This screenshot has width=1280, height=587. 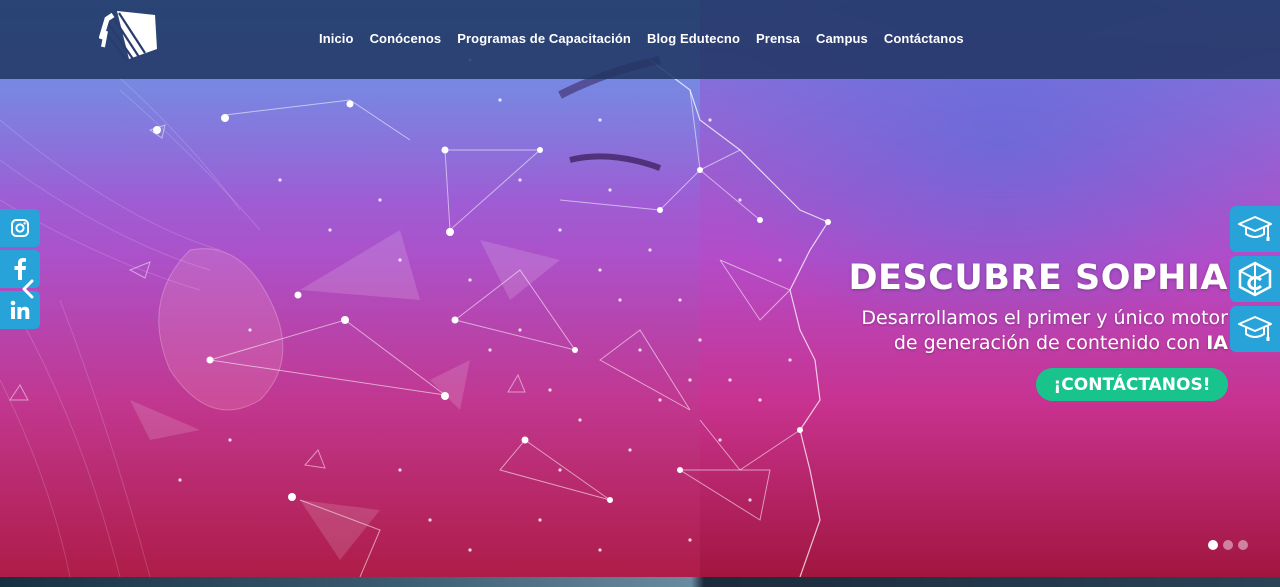 I want to click on quick-access-sidebar, so click(x=1255, y=281).